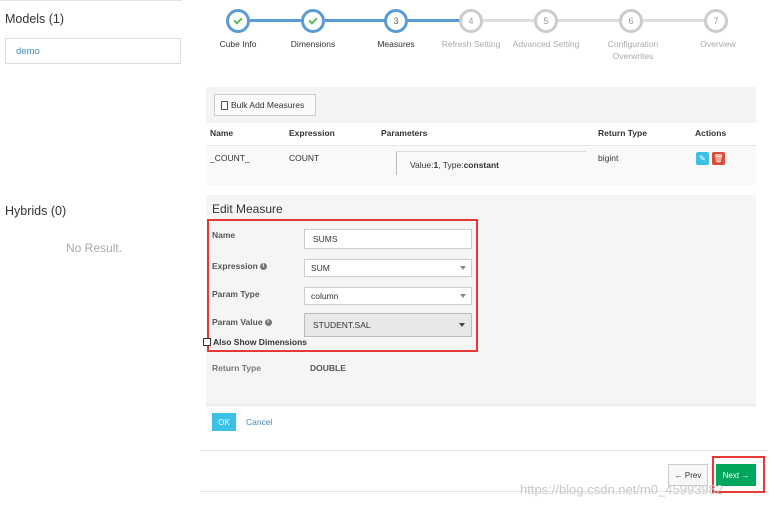 This screenshot has width=776, height=508. I want to click on no-result-text: No Result., so click(94, 248).